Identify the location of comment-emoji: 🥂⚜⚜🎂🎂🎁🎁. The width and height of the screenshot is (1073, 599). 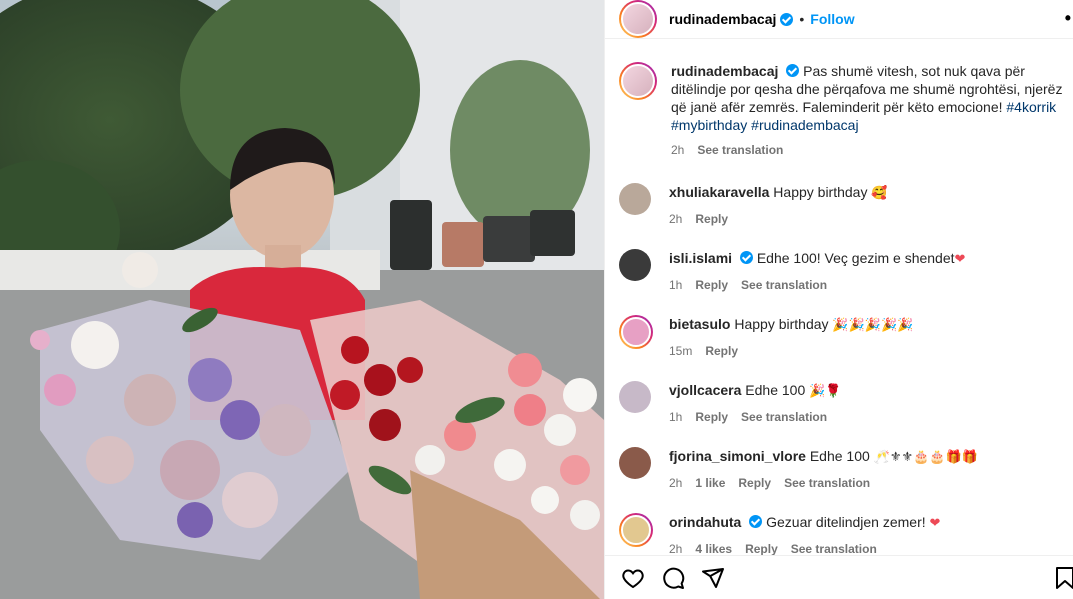
(925, 457).